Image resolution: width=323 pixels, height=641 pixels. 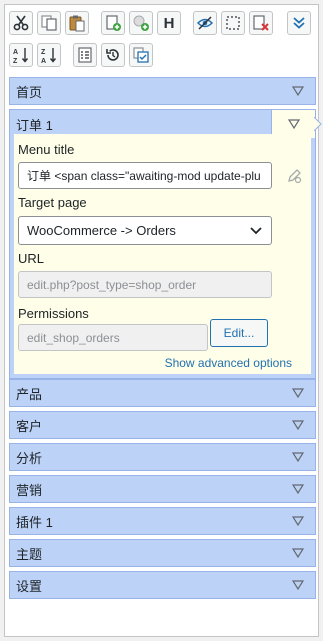 I want to click on menu-item-label: 营销, so click(x=29, y=490).